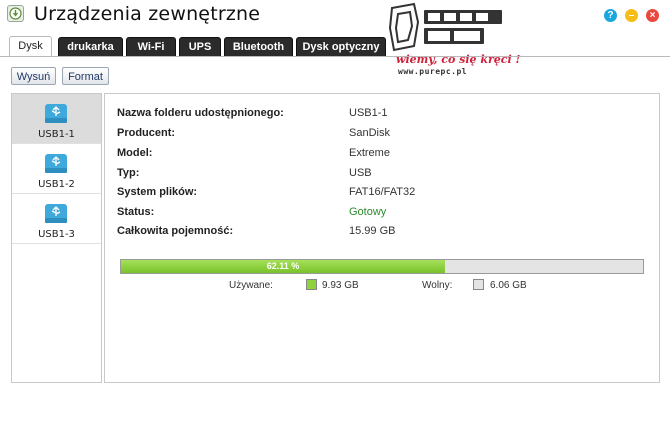 This screenshot has width=670, height=426. I want to click on format-button: Format, so click(85, 76).